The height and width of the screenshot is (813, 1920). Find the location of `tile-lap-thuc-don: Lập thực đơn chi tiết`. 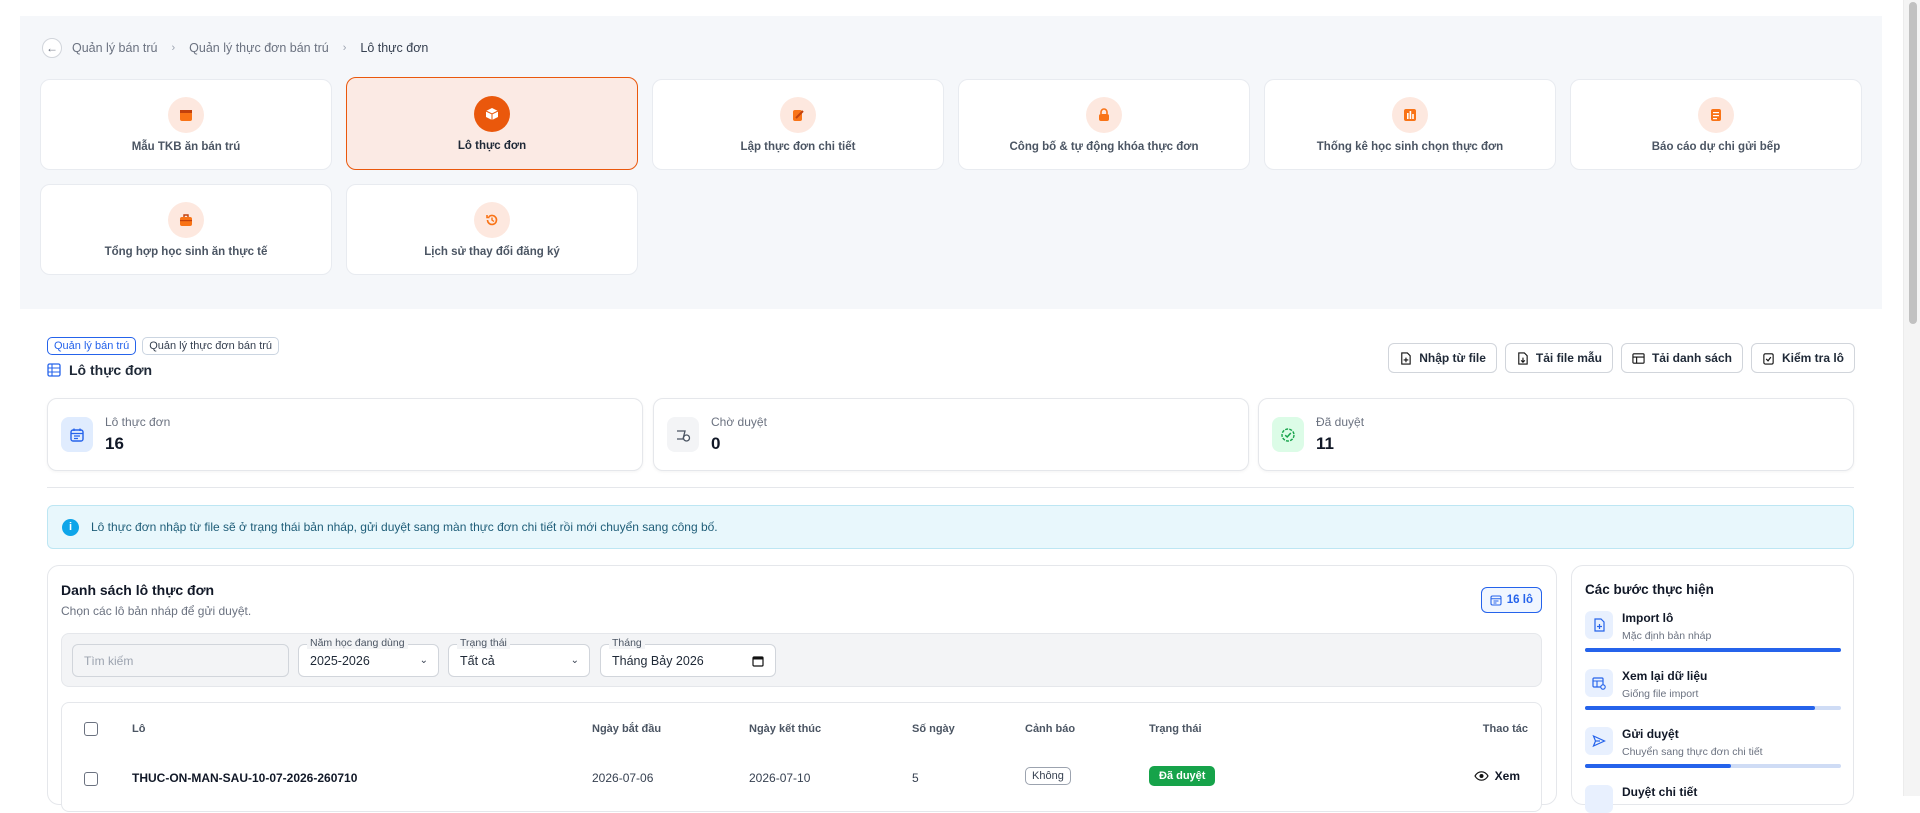

tile-lap-thuc-don: Lập thực đơn chi tiết is located at coordinates (798, 124).